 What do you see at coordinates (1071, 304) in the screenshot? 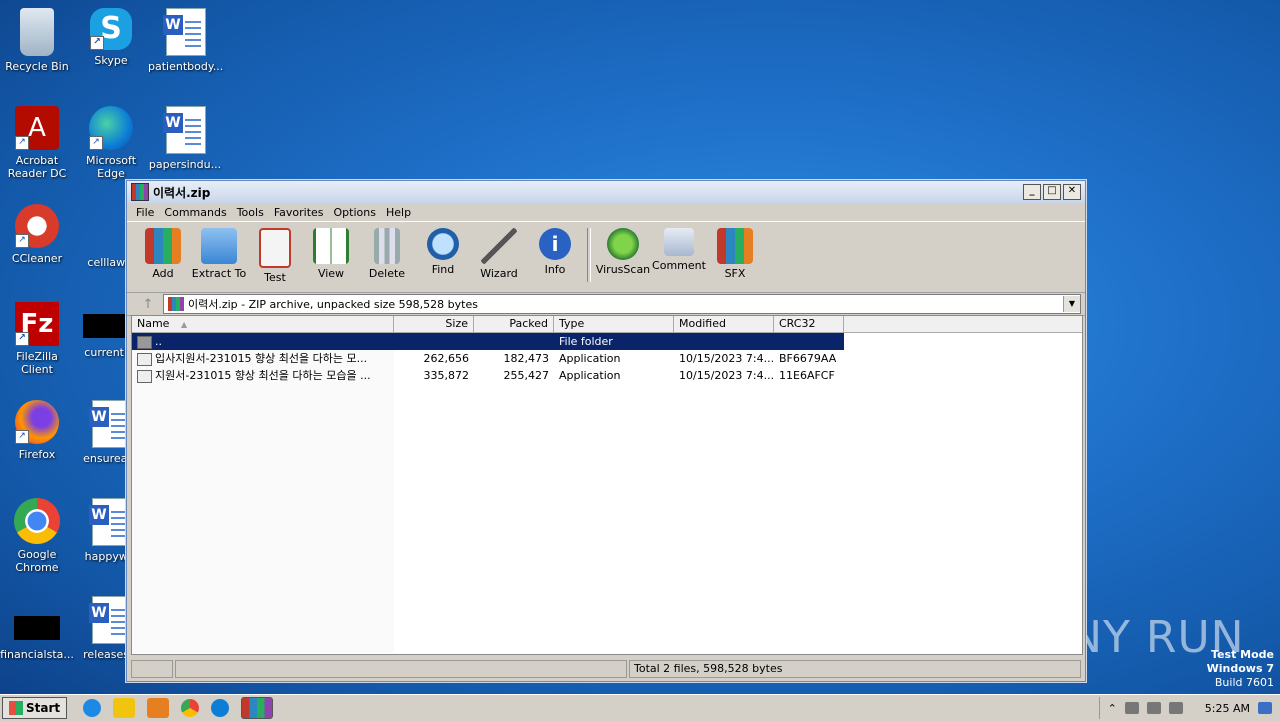
I see `chevron-down-icon: ▼` at bounding box center [1071, 304].